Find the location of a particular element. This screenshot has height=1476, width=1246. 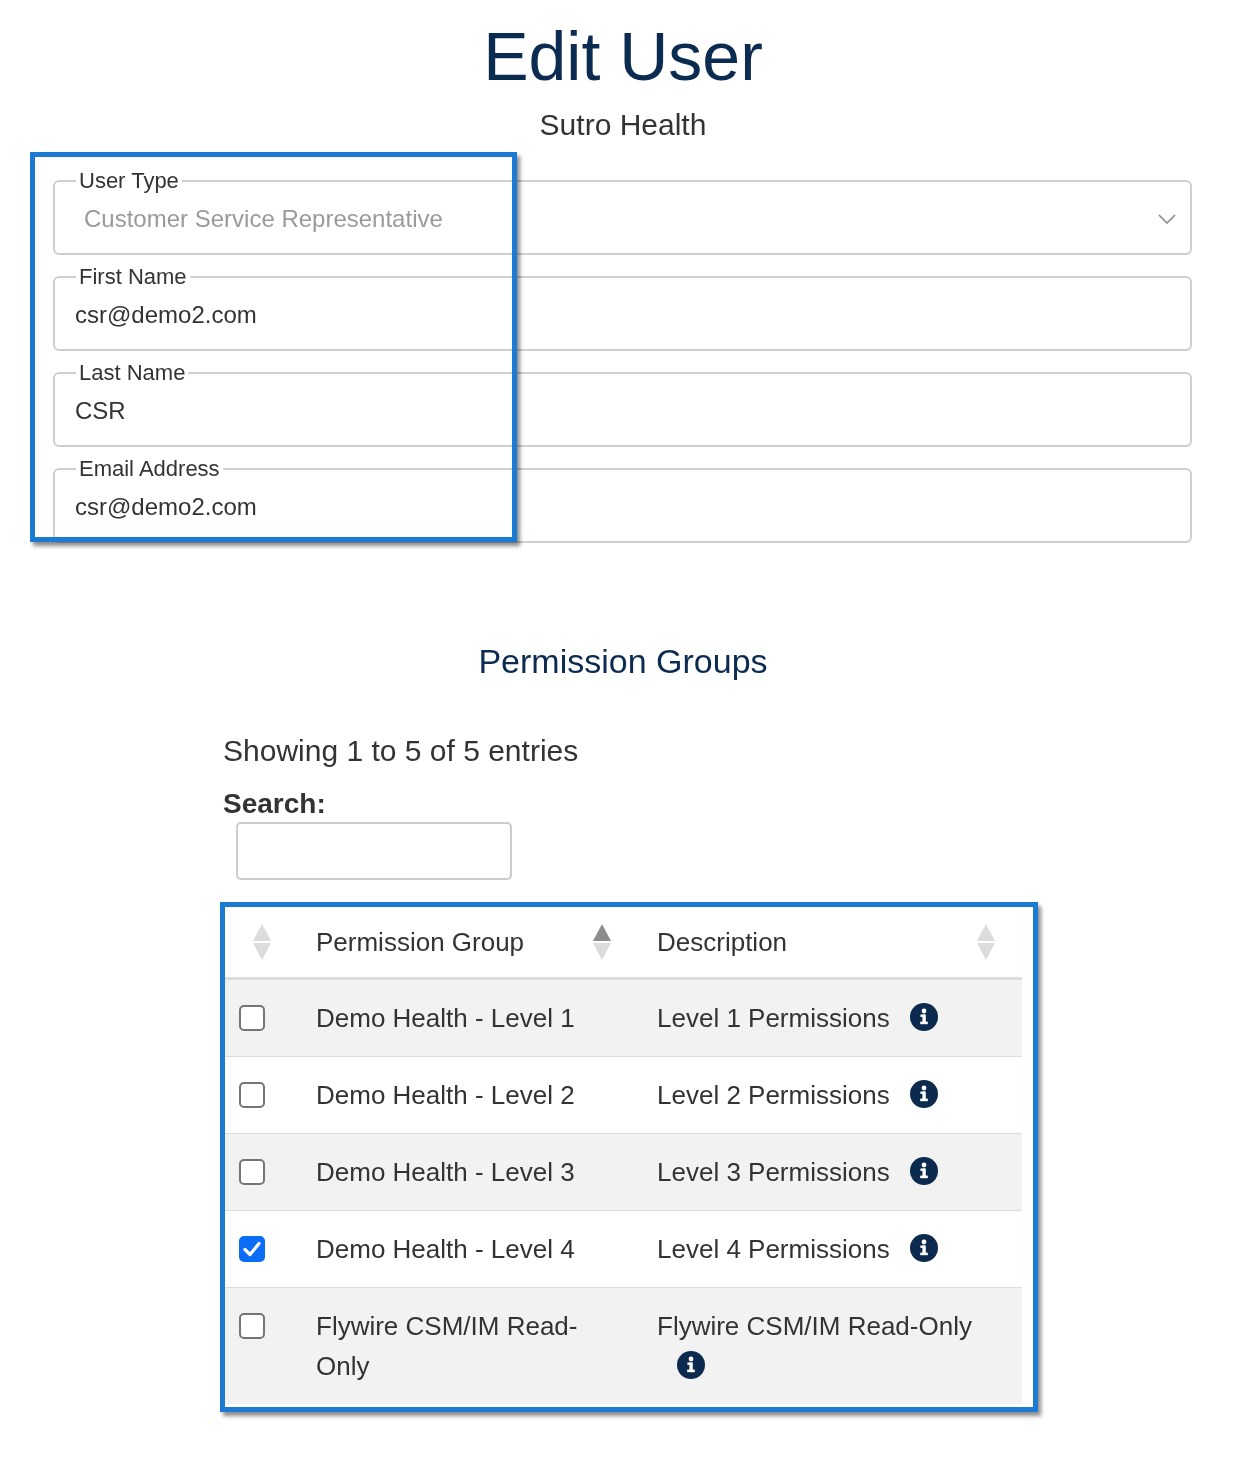

sort-icon is located at coordinates (602, 942).